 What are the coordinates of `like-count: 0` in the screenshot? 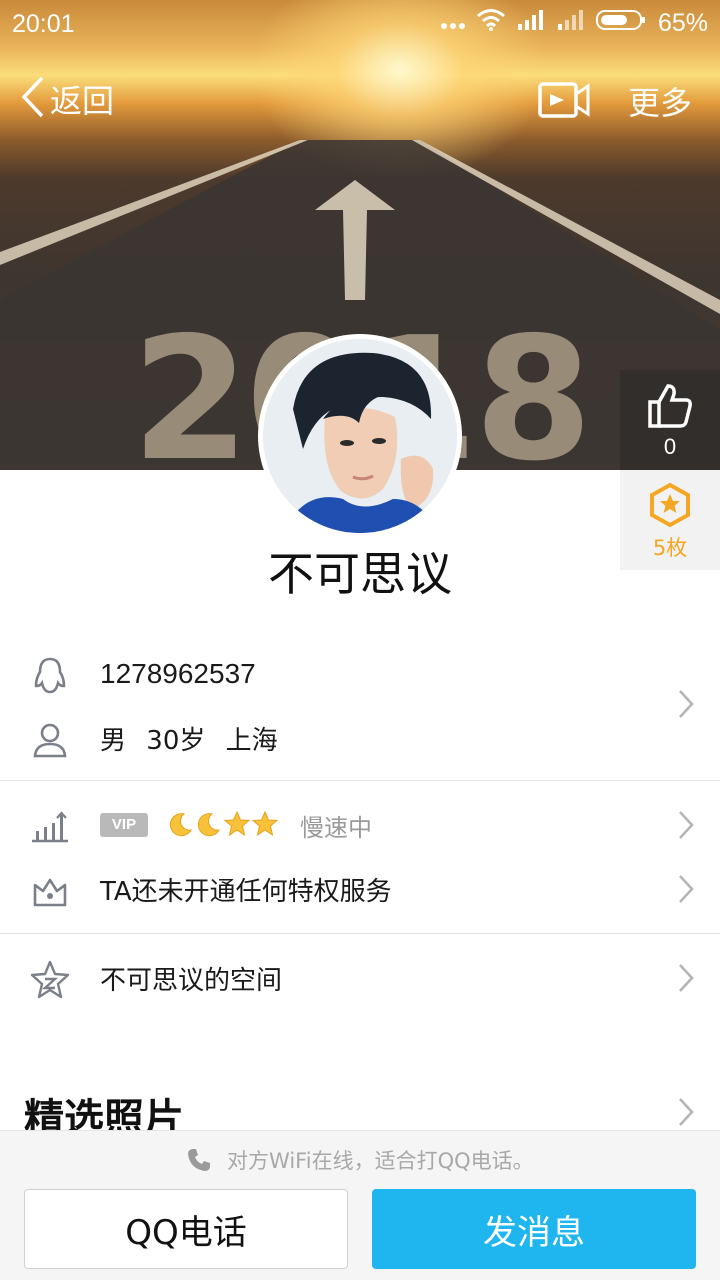 It's located at (670, 446).